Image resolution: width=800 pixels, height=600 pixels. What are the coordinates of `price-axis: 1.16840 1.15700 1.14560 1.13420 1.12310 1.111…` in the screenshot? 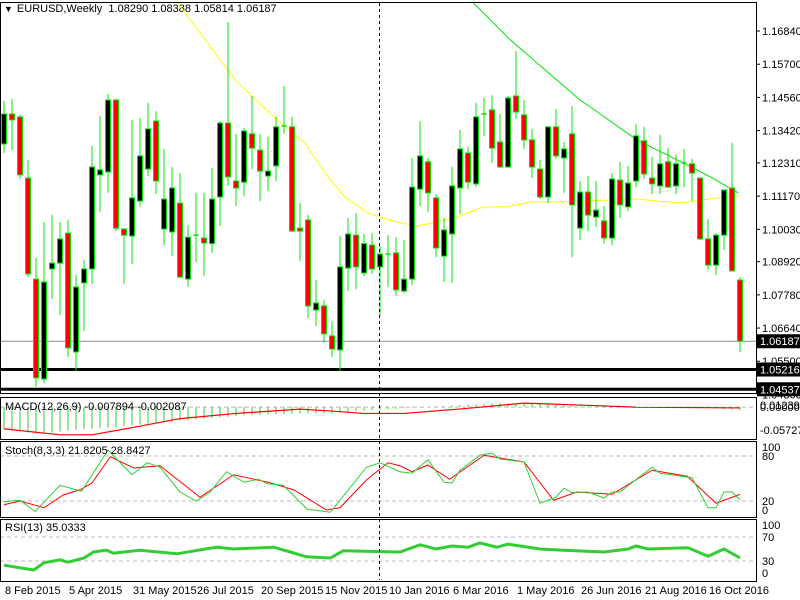 It's located at (778, 303).